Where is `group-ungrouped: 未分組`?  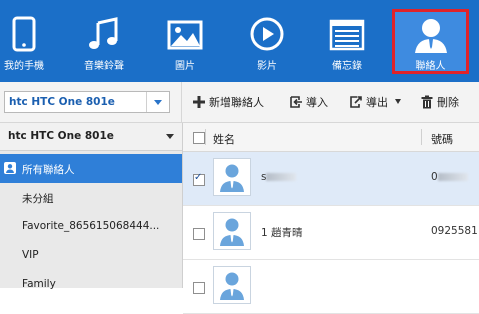 group-ungrouped: 未分組 is located at coordinates (91, 197).